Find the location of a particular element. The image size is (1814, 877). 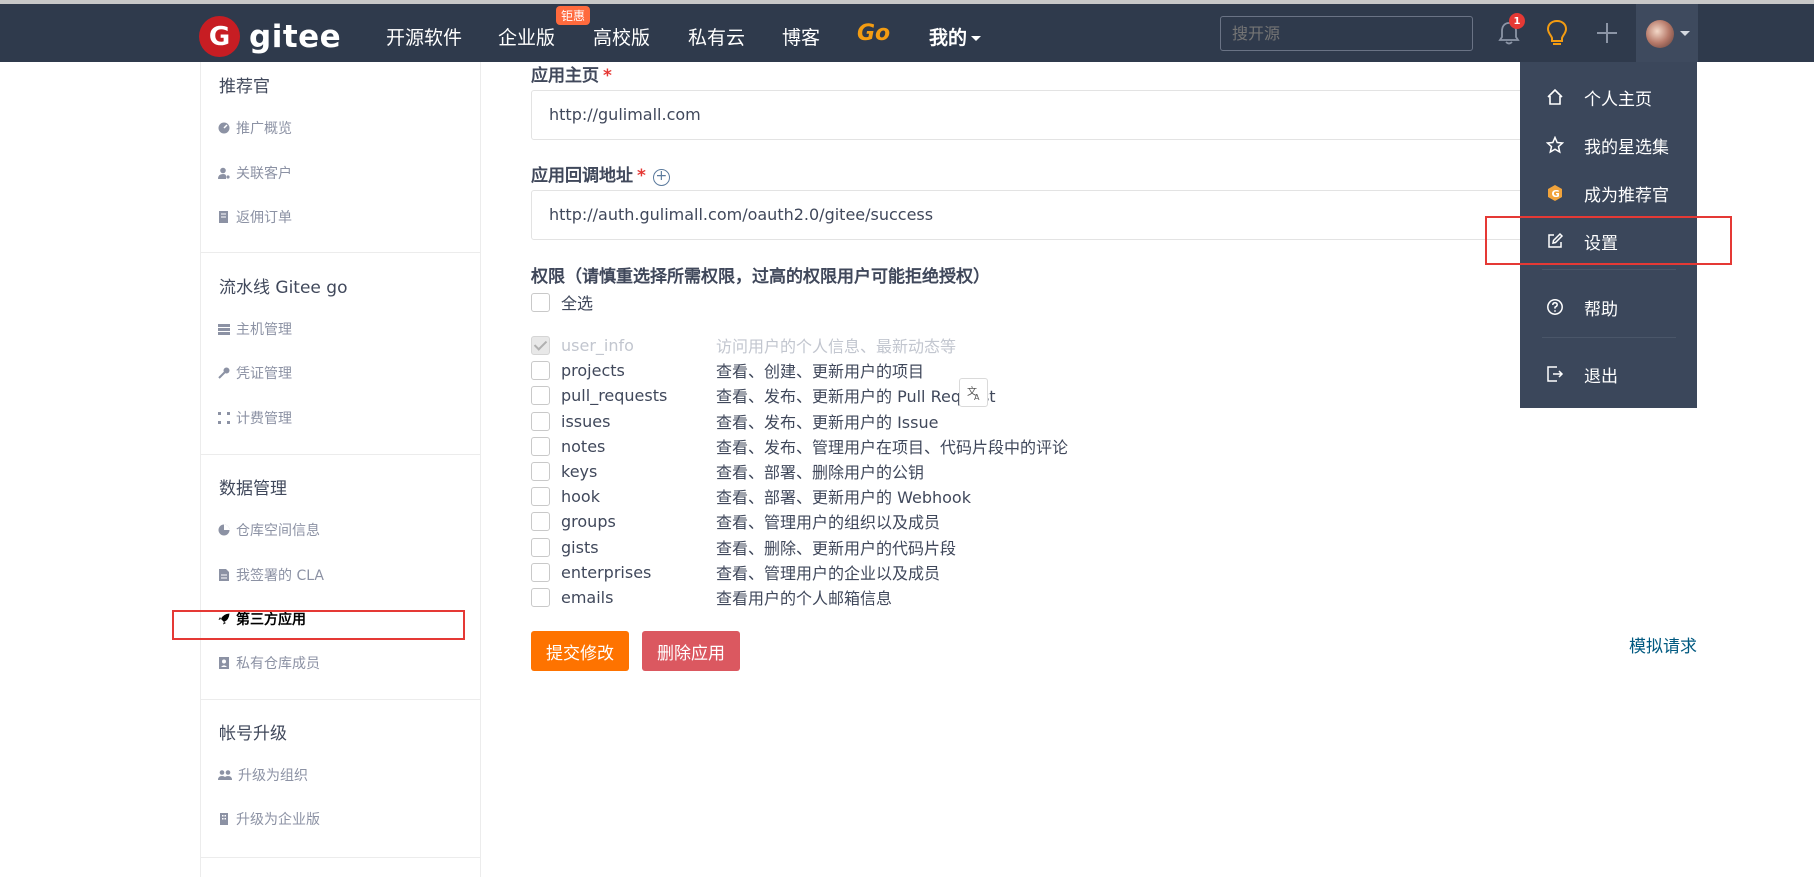

sidebar-item-label: 返佣订单 is located at coordinates (264, 218).